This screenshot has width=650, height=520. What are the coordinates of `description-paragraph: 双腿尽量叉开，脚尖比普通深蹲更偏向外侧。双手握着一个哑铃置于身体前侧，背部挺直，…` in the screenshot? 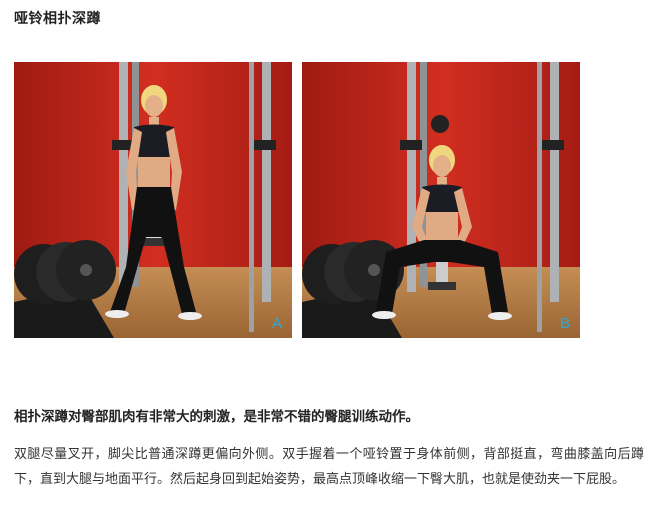 It's located at (329, 467).